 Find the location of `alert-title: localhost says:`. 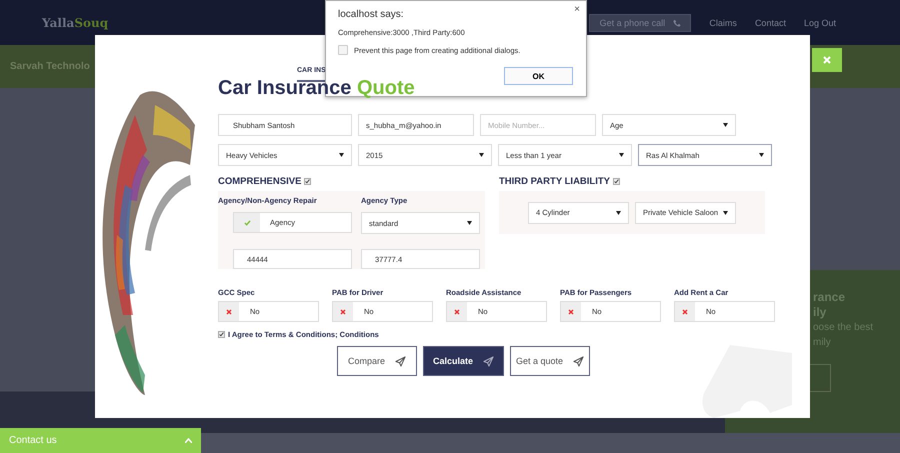

alert-title: localhost says: is located at coordinates (371, 14).